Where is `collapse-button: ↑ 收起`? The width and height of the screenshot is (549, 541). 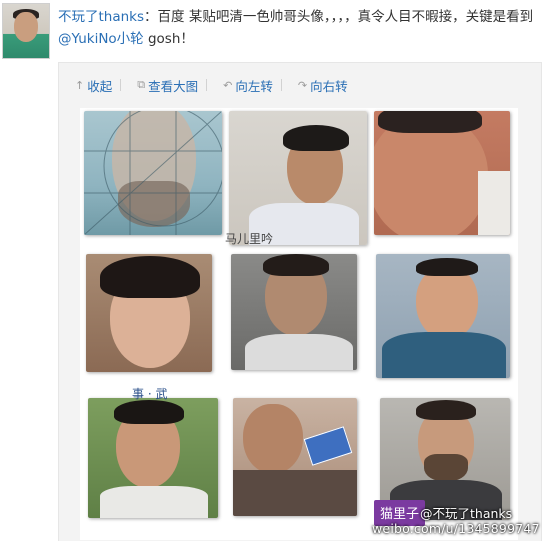 collapse-button: ↑ 收起 is located at coordinates (89, 85).